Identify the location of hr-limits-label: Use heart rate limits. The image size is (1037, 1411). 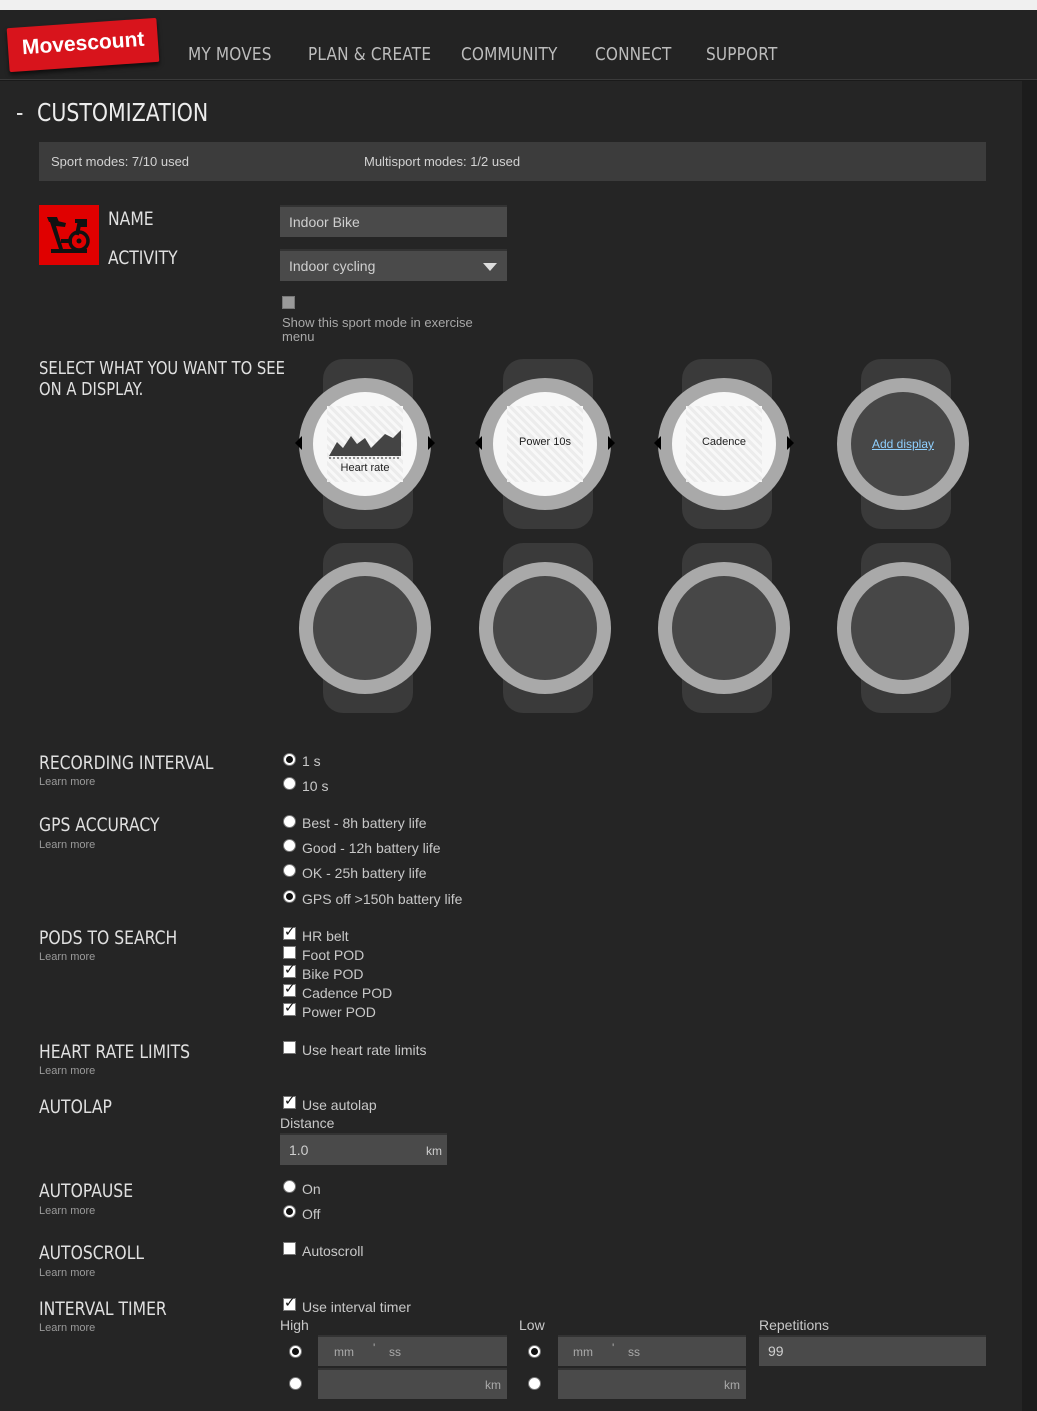
(364, 1050).